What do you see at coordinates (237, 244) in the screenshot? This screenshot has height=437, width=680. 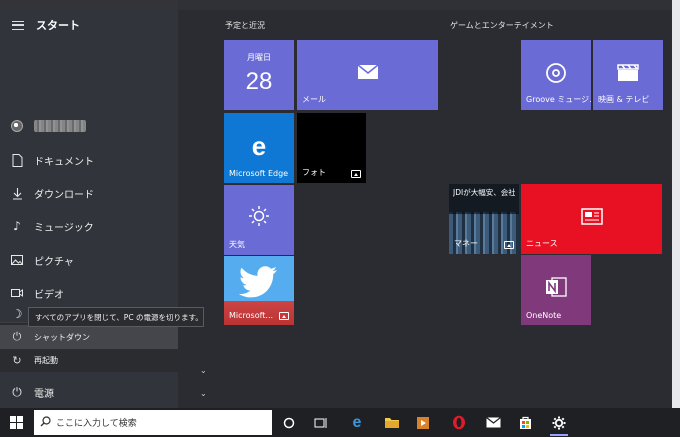 I see `weather-tile-label: 天気` at bounding box center [237, 244].